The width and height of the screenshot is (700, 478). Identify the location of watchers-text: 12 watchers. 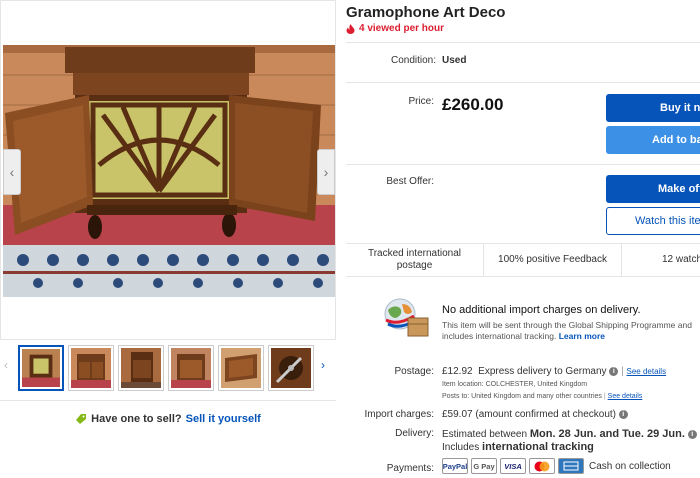
(681, 259).